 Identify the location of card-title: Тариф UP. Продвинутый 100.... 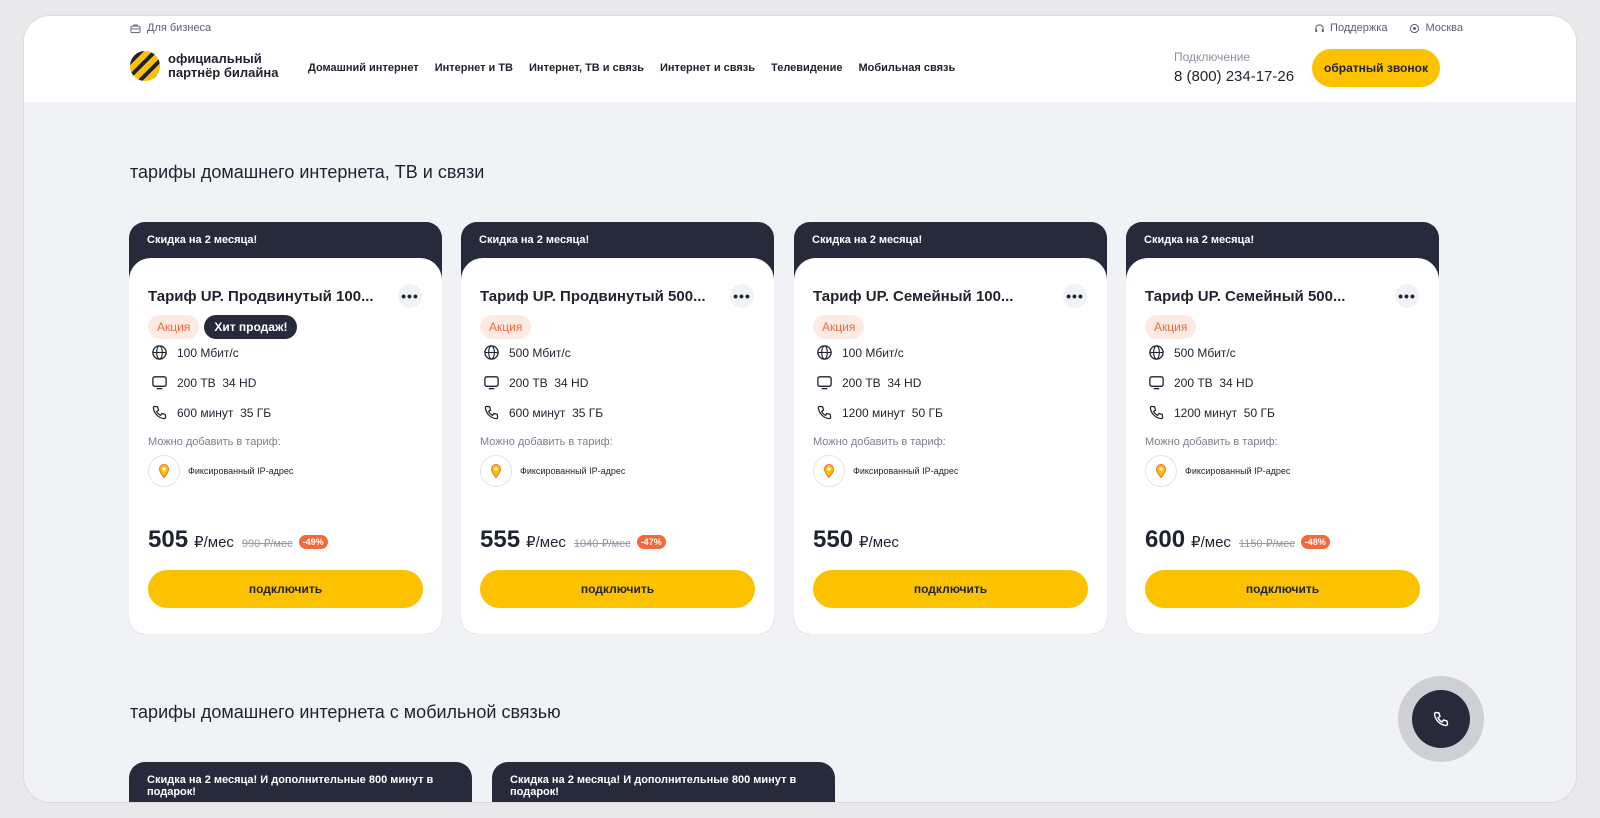
(261, 296).